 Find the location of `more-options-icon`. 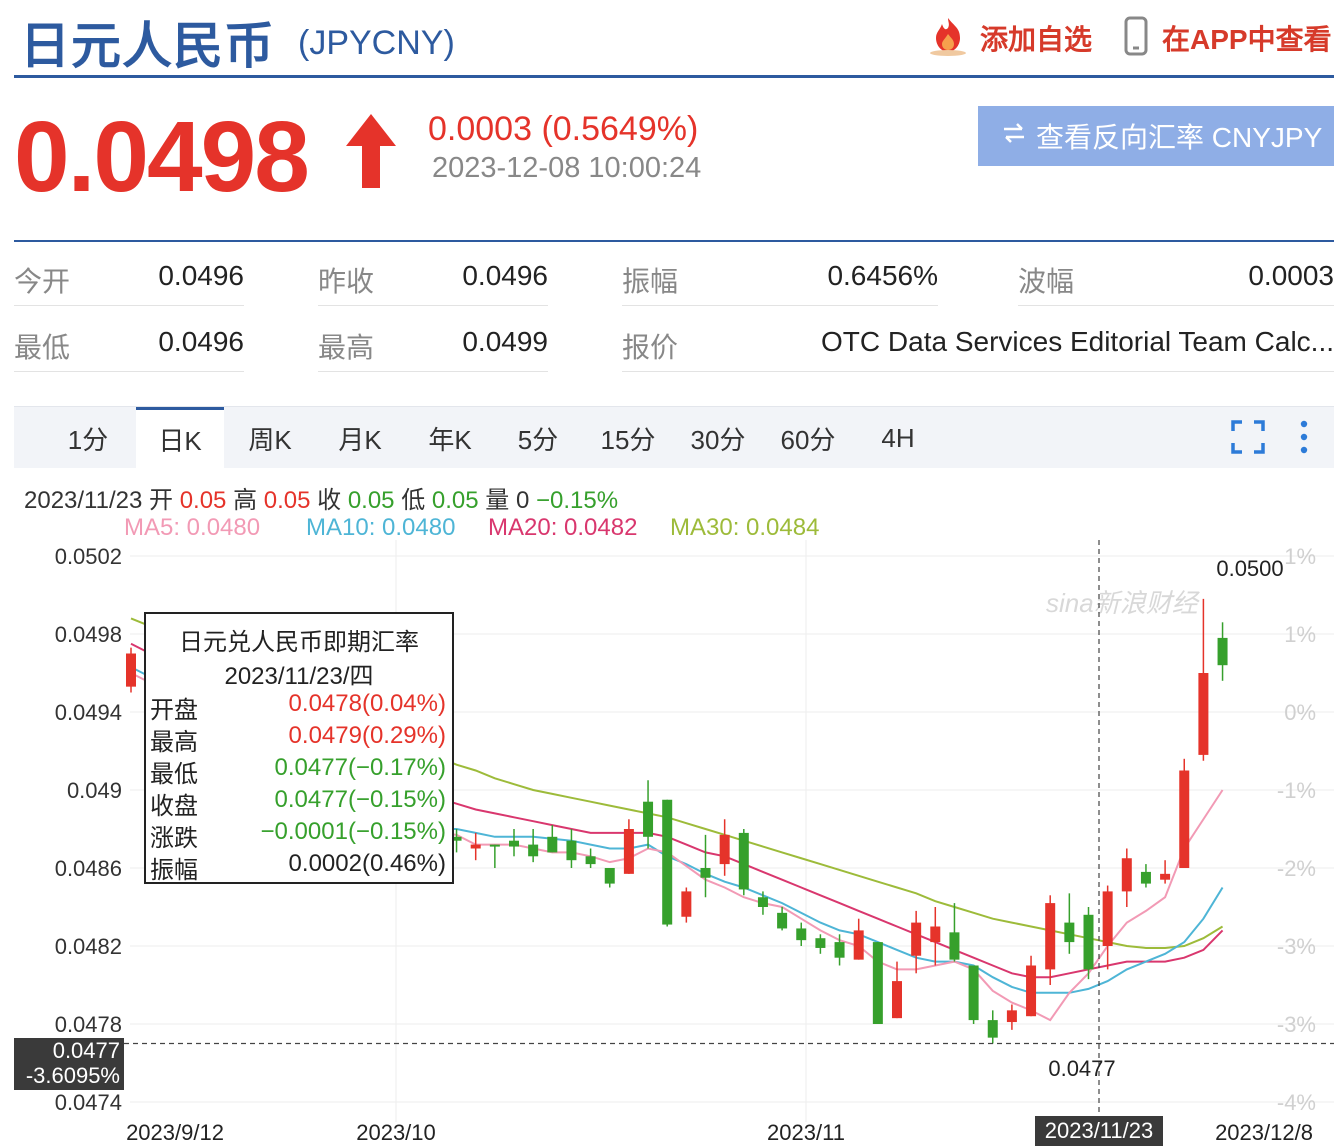

more-options-icon is located at coordinates (1304, 439).